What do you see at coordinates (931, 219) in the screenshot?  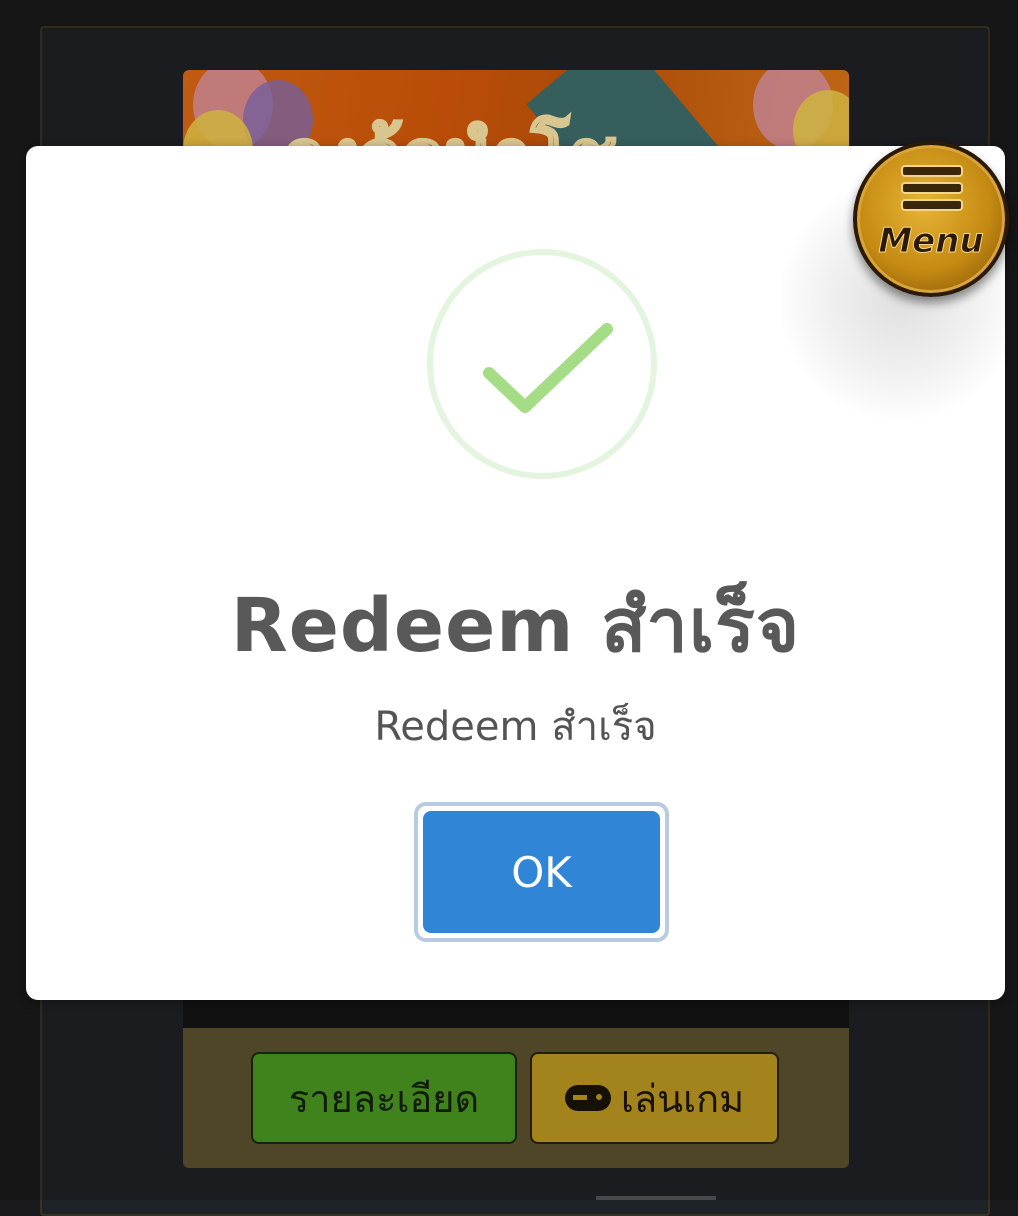 I see `menu-button: Menu` at bounding box center [931, 219].